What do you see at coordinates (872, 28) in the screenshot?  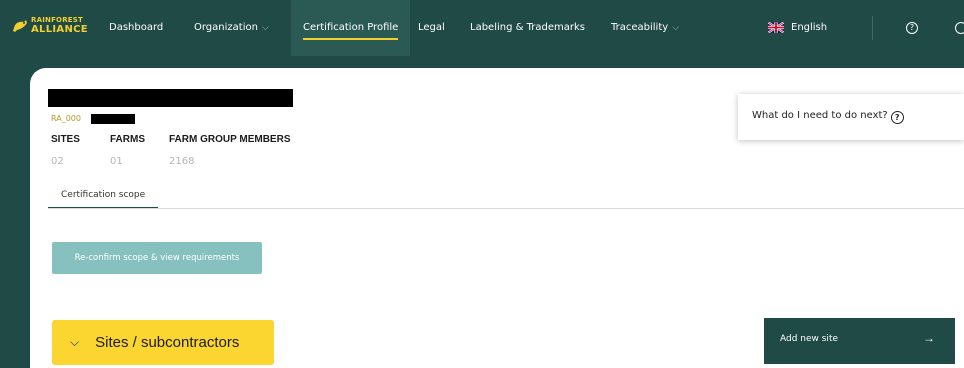 I see `nav-divider` at bounding box center [872, 28].